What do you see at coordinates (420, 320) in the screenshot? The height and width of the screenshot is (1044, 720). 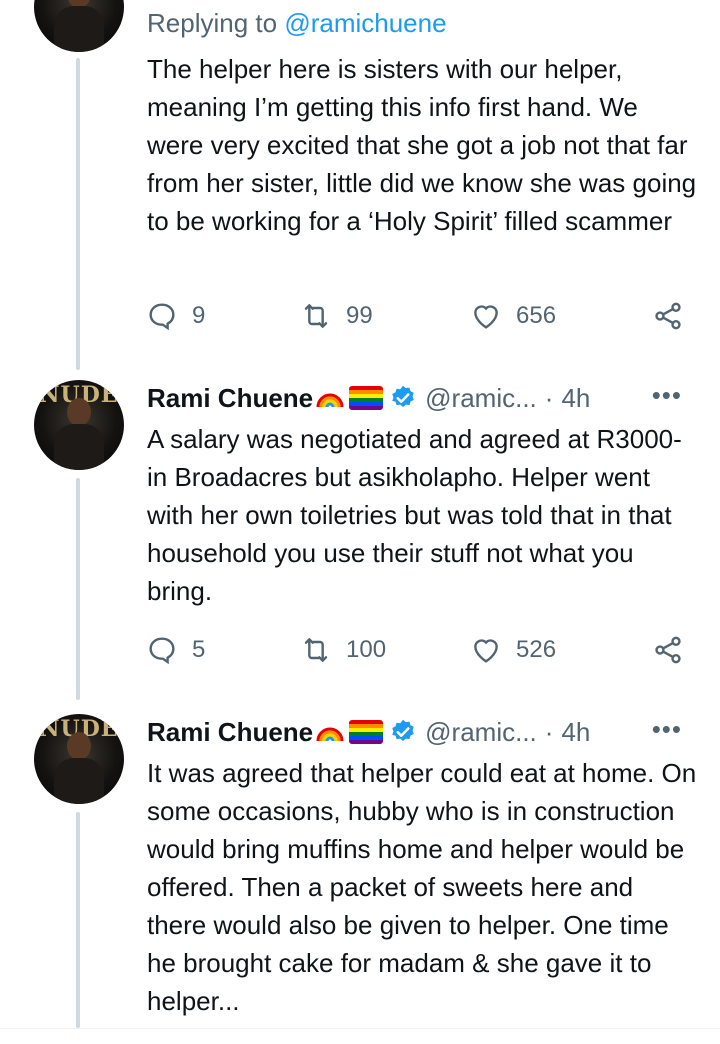 I see `tweet-actions: 9 99 656` at bounding box center [420, 320].